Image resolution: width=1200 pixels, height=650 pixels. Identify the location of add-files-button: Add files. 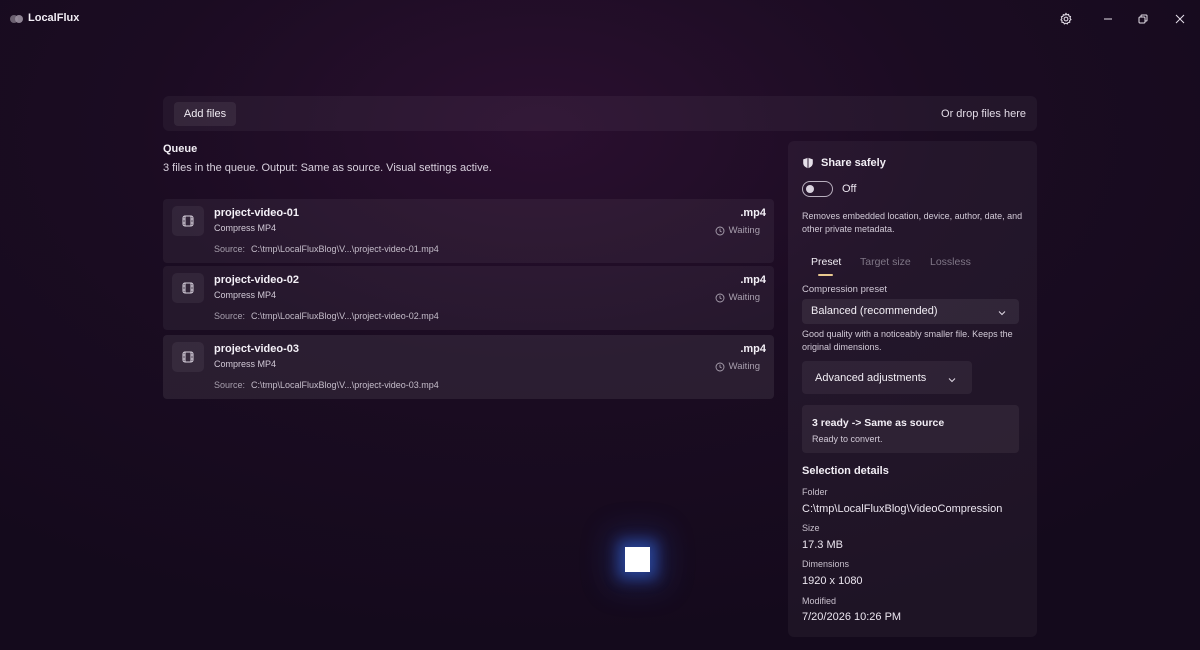
(205, 114).